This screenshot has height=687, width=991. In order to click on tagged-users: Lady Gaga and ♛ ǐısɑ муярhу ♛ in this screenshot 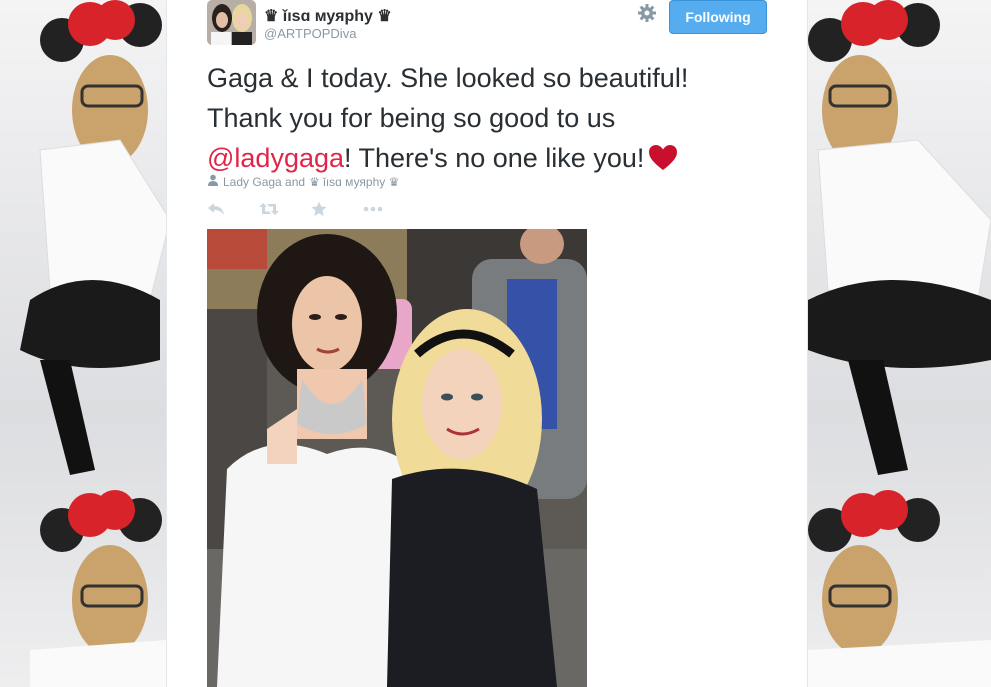, I will do `click(303, 181)`.